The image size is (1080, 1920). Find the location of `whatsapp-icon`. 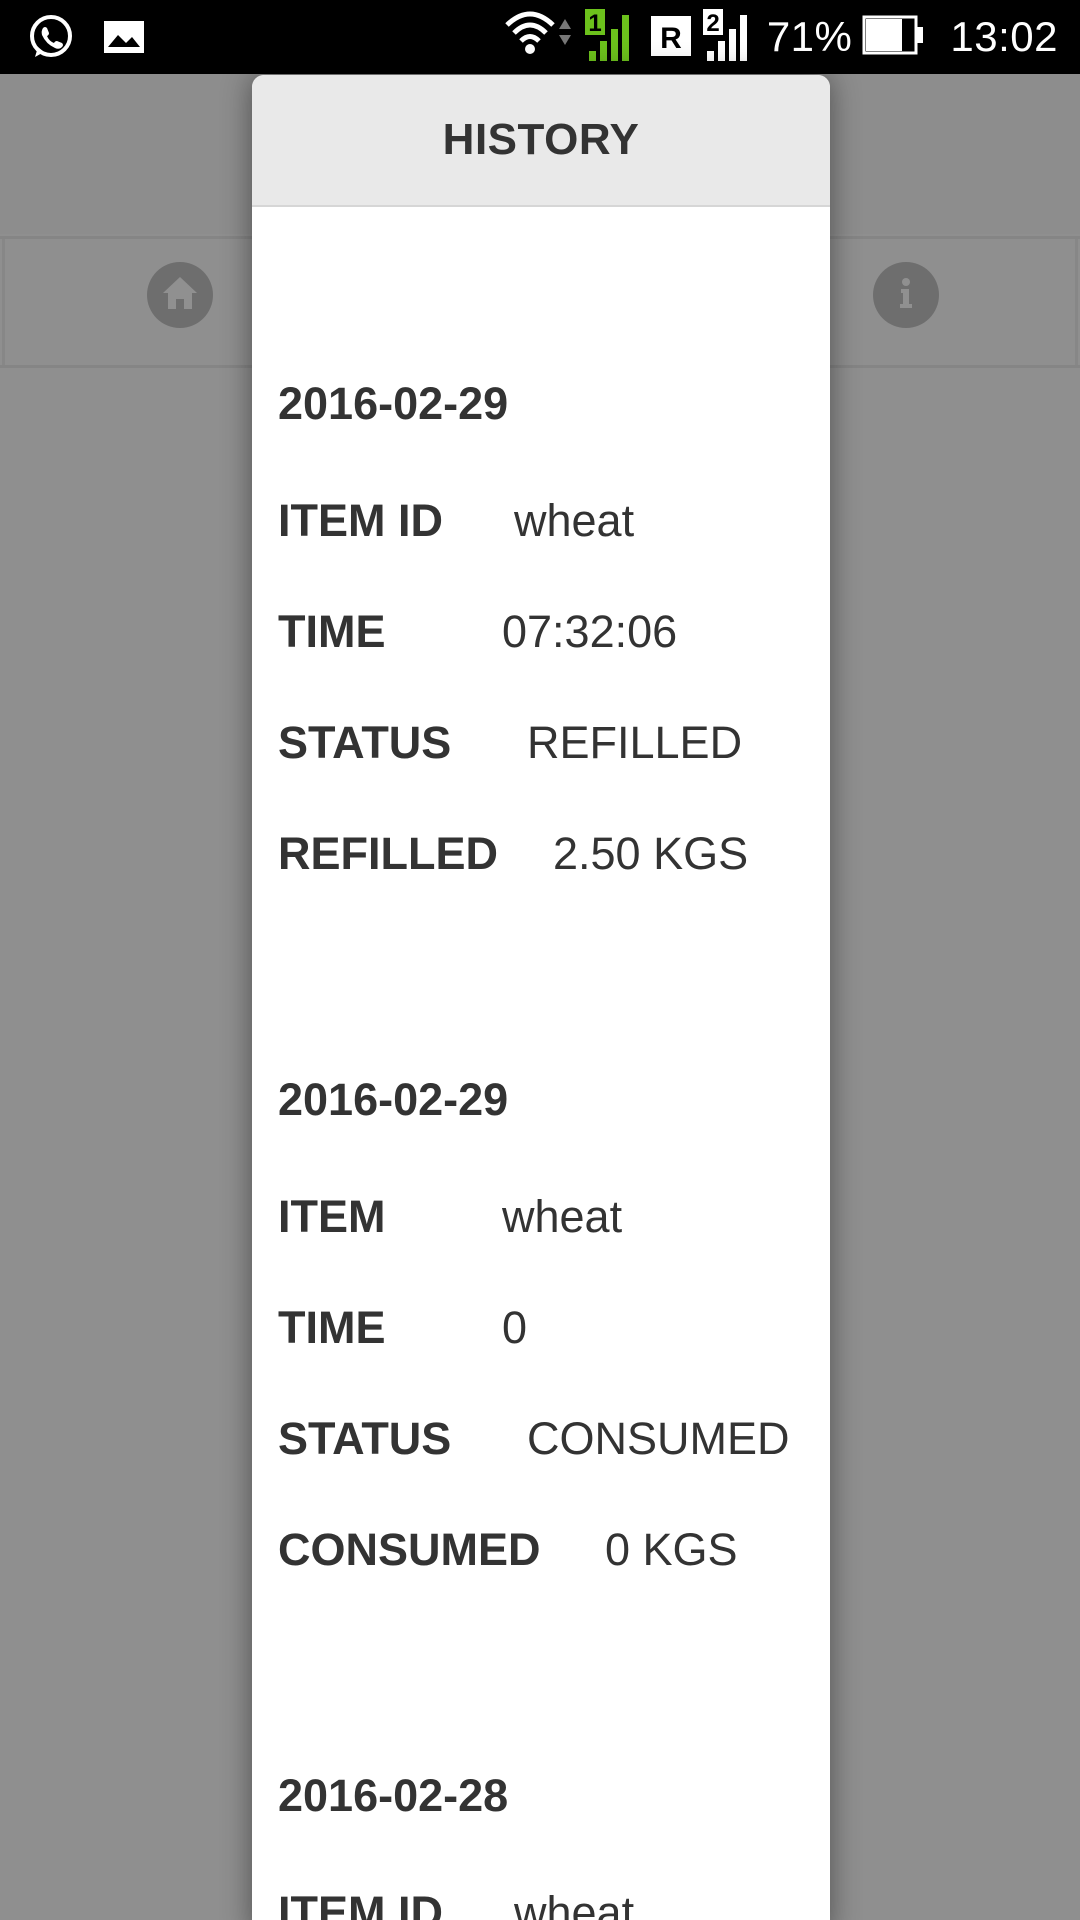

whatsapp-icon is located at coordinates (51, 39).